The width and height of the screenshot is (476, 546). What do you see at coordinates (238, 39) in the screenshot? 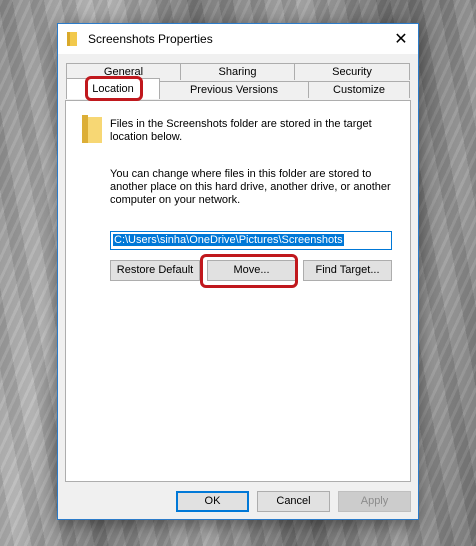
I see `title-bar: Screenshots Properties ✕` at bounding box center [238, 39].